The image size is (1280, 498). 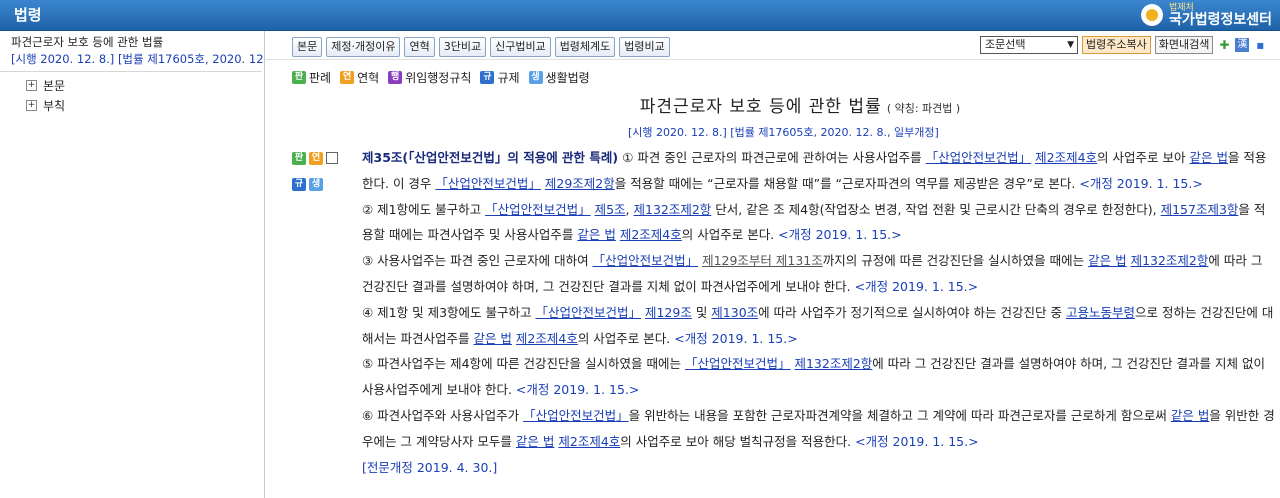 I want to click on law-title-block: 파견근로자 보호 등에 관한 법률 ( 약칭: 파견법 ), so click(x=640, y=104).